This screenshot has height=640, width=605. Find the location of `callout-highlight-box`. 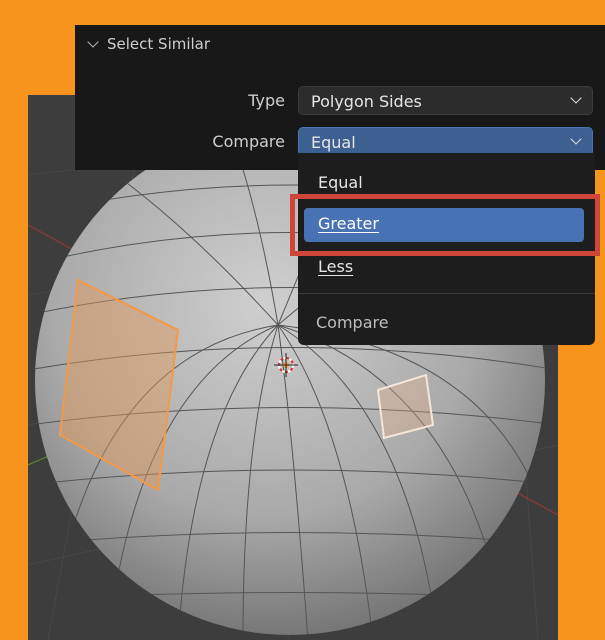

callout-highlight-box is located at coordinates (445, 225).